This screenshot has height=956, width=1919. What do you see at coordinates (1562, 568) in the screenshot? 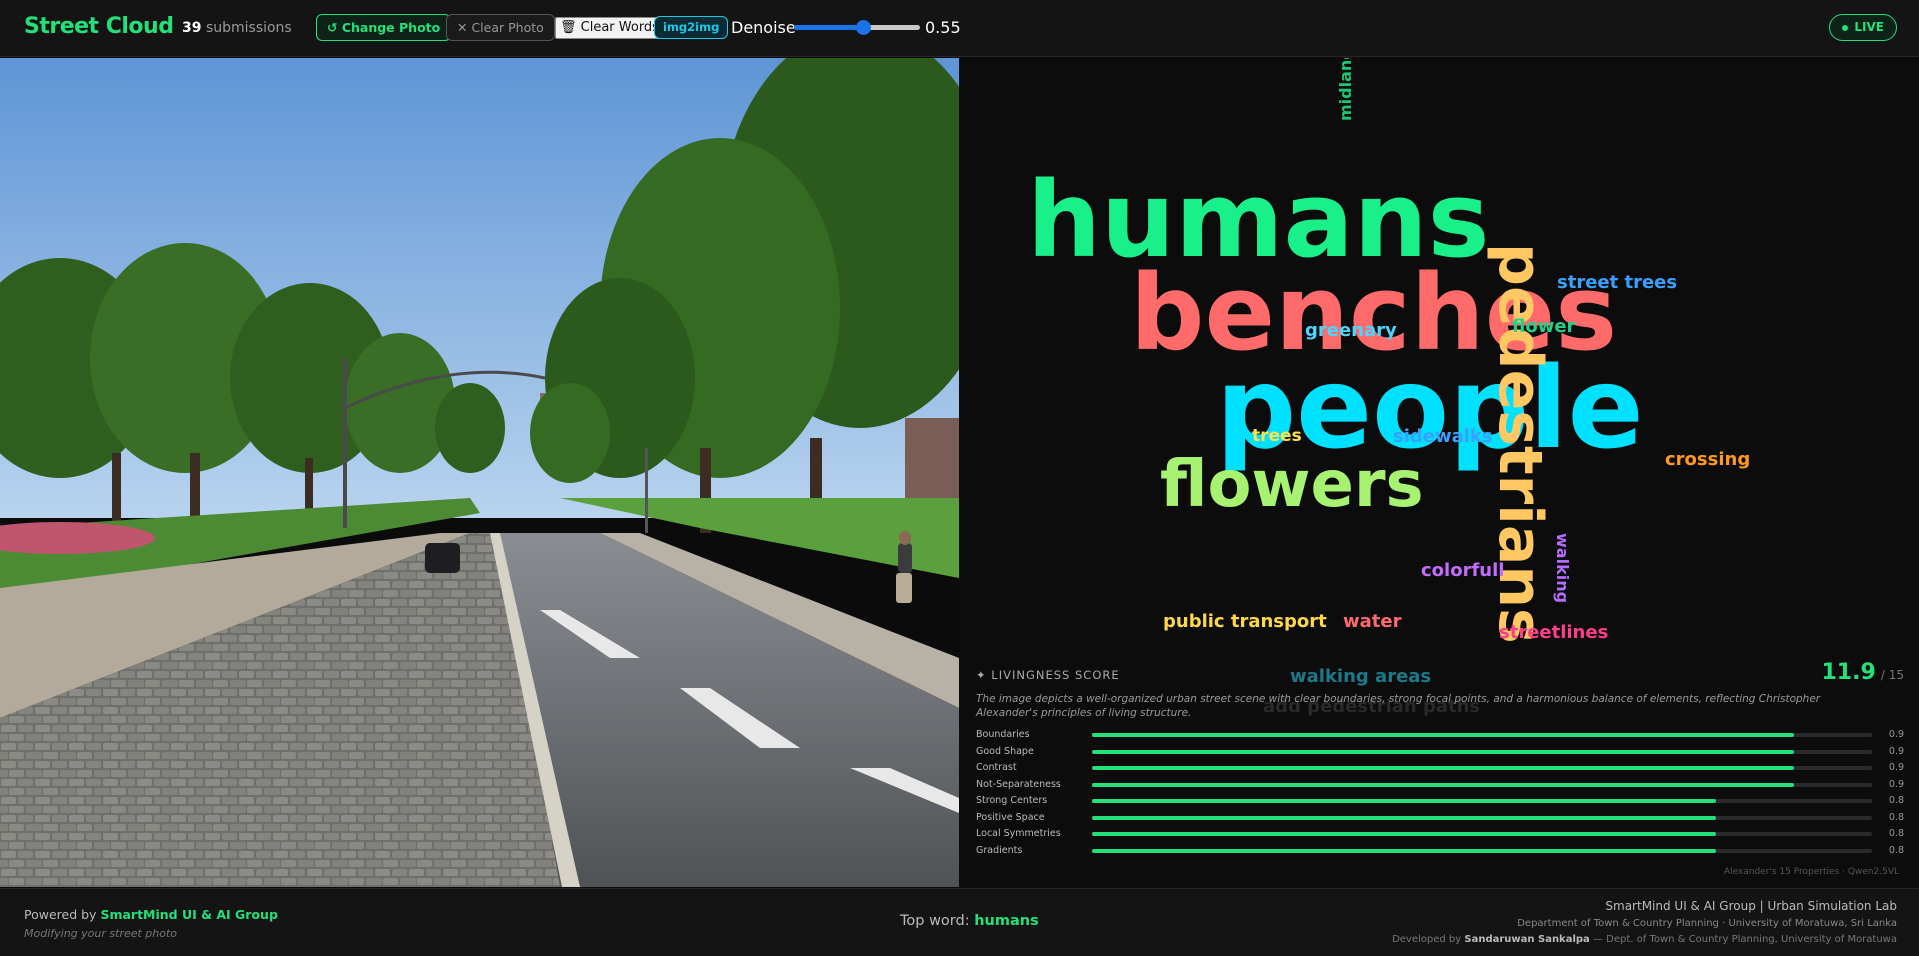
I see `cloud-word: walking` at bounding box center [1562, 568].